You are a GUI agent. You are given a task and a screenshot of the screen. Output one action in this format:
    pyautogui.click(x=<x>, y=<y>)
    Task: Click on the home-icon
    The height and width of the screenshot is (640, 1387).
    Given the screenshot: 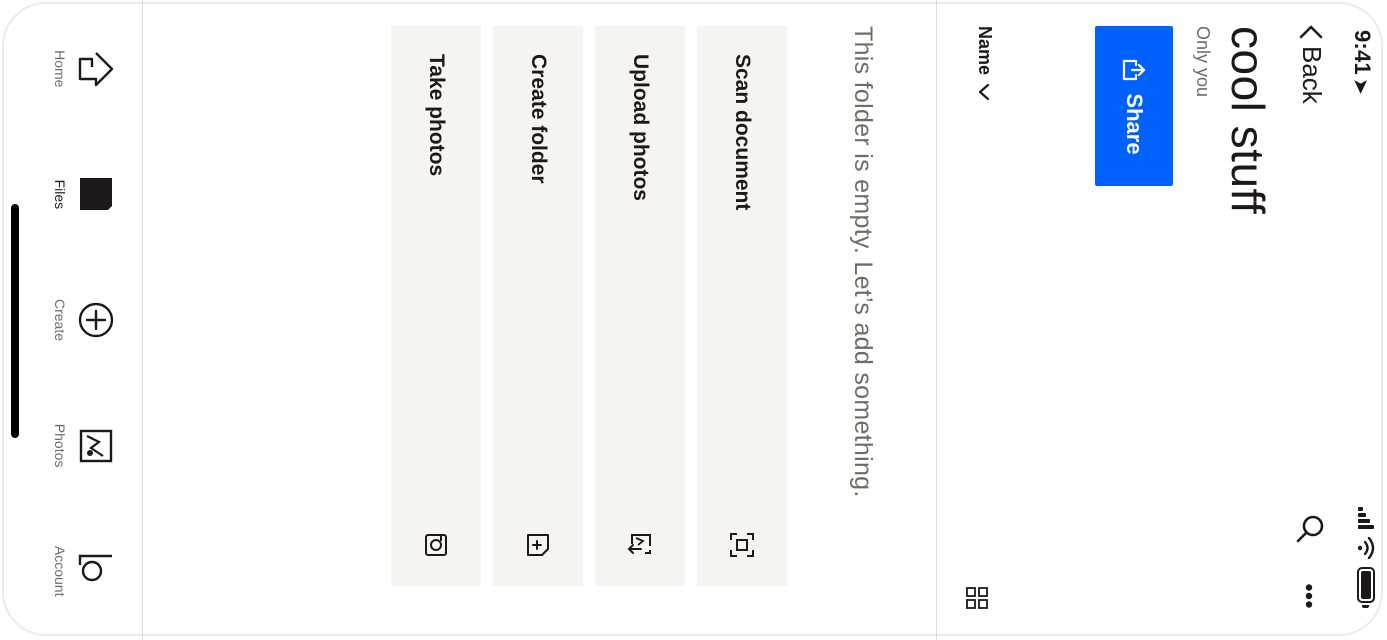 What is the action you would take?
    pyautogui.click(x=96, y=68)
    